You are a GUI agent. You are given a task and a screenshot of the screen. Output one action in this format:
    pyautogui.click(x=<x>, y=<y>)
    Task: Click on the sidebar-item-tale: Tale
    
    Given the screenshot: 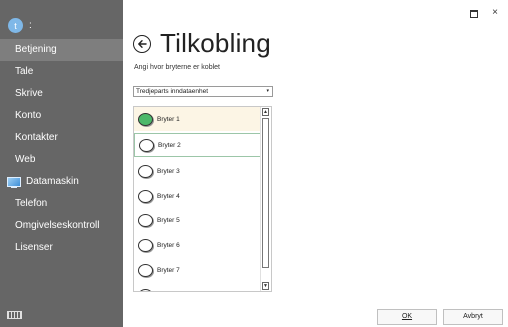 What is the action you would take?
    pyautogui.click(x=61, y=72)
    